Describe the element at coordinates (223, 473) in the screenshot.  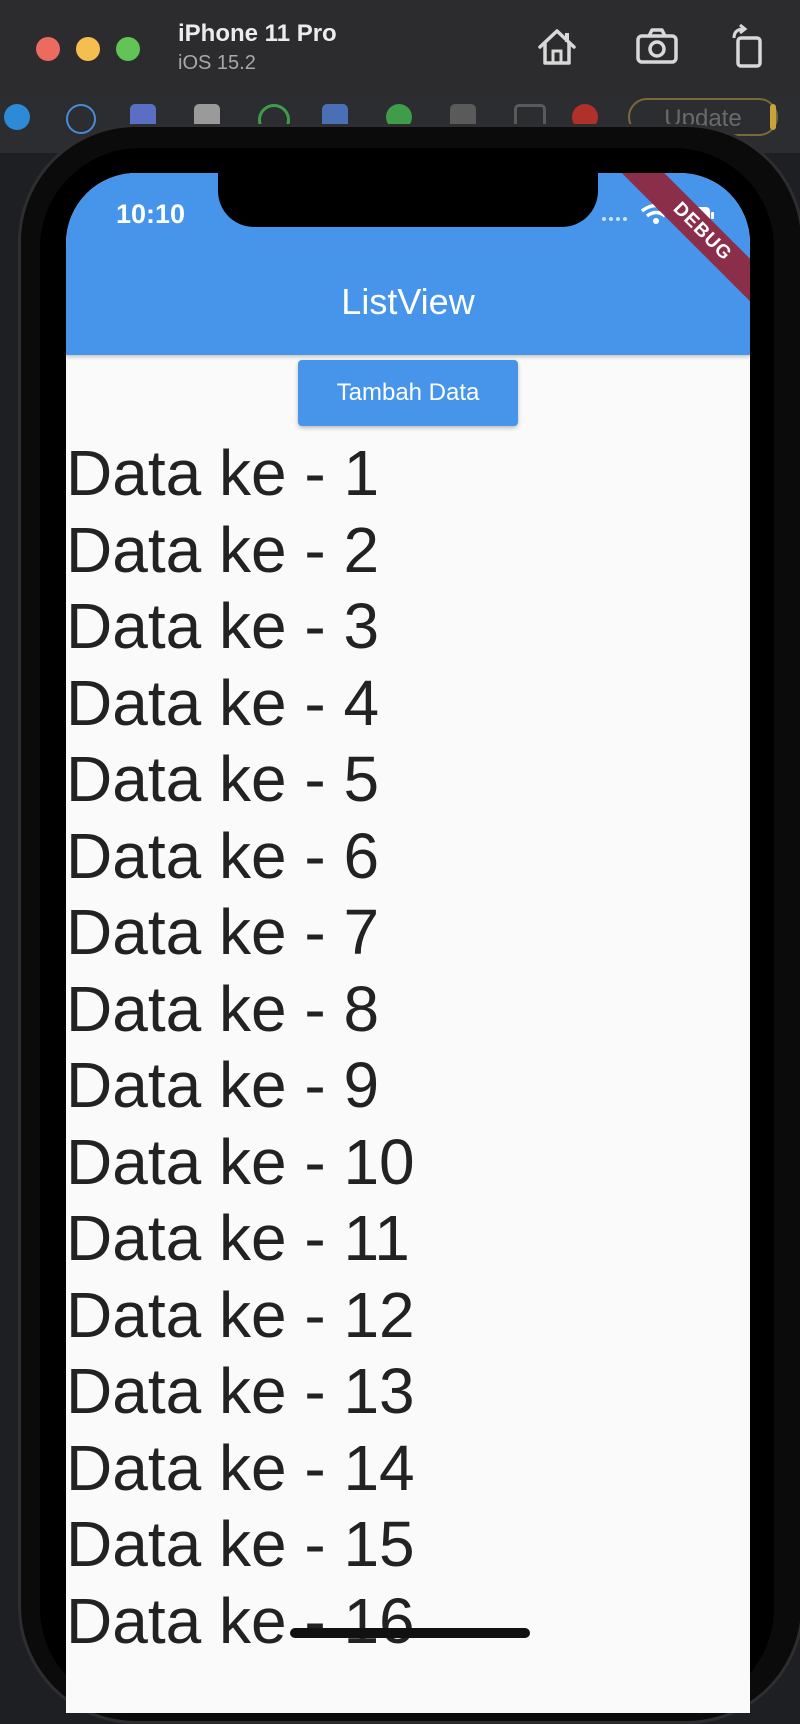
I see `list-item: Data ke - 1` at that location.